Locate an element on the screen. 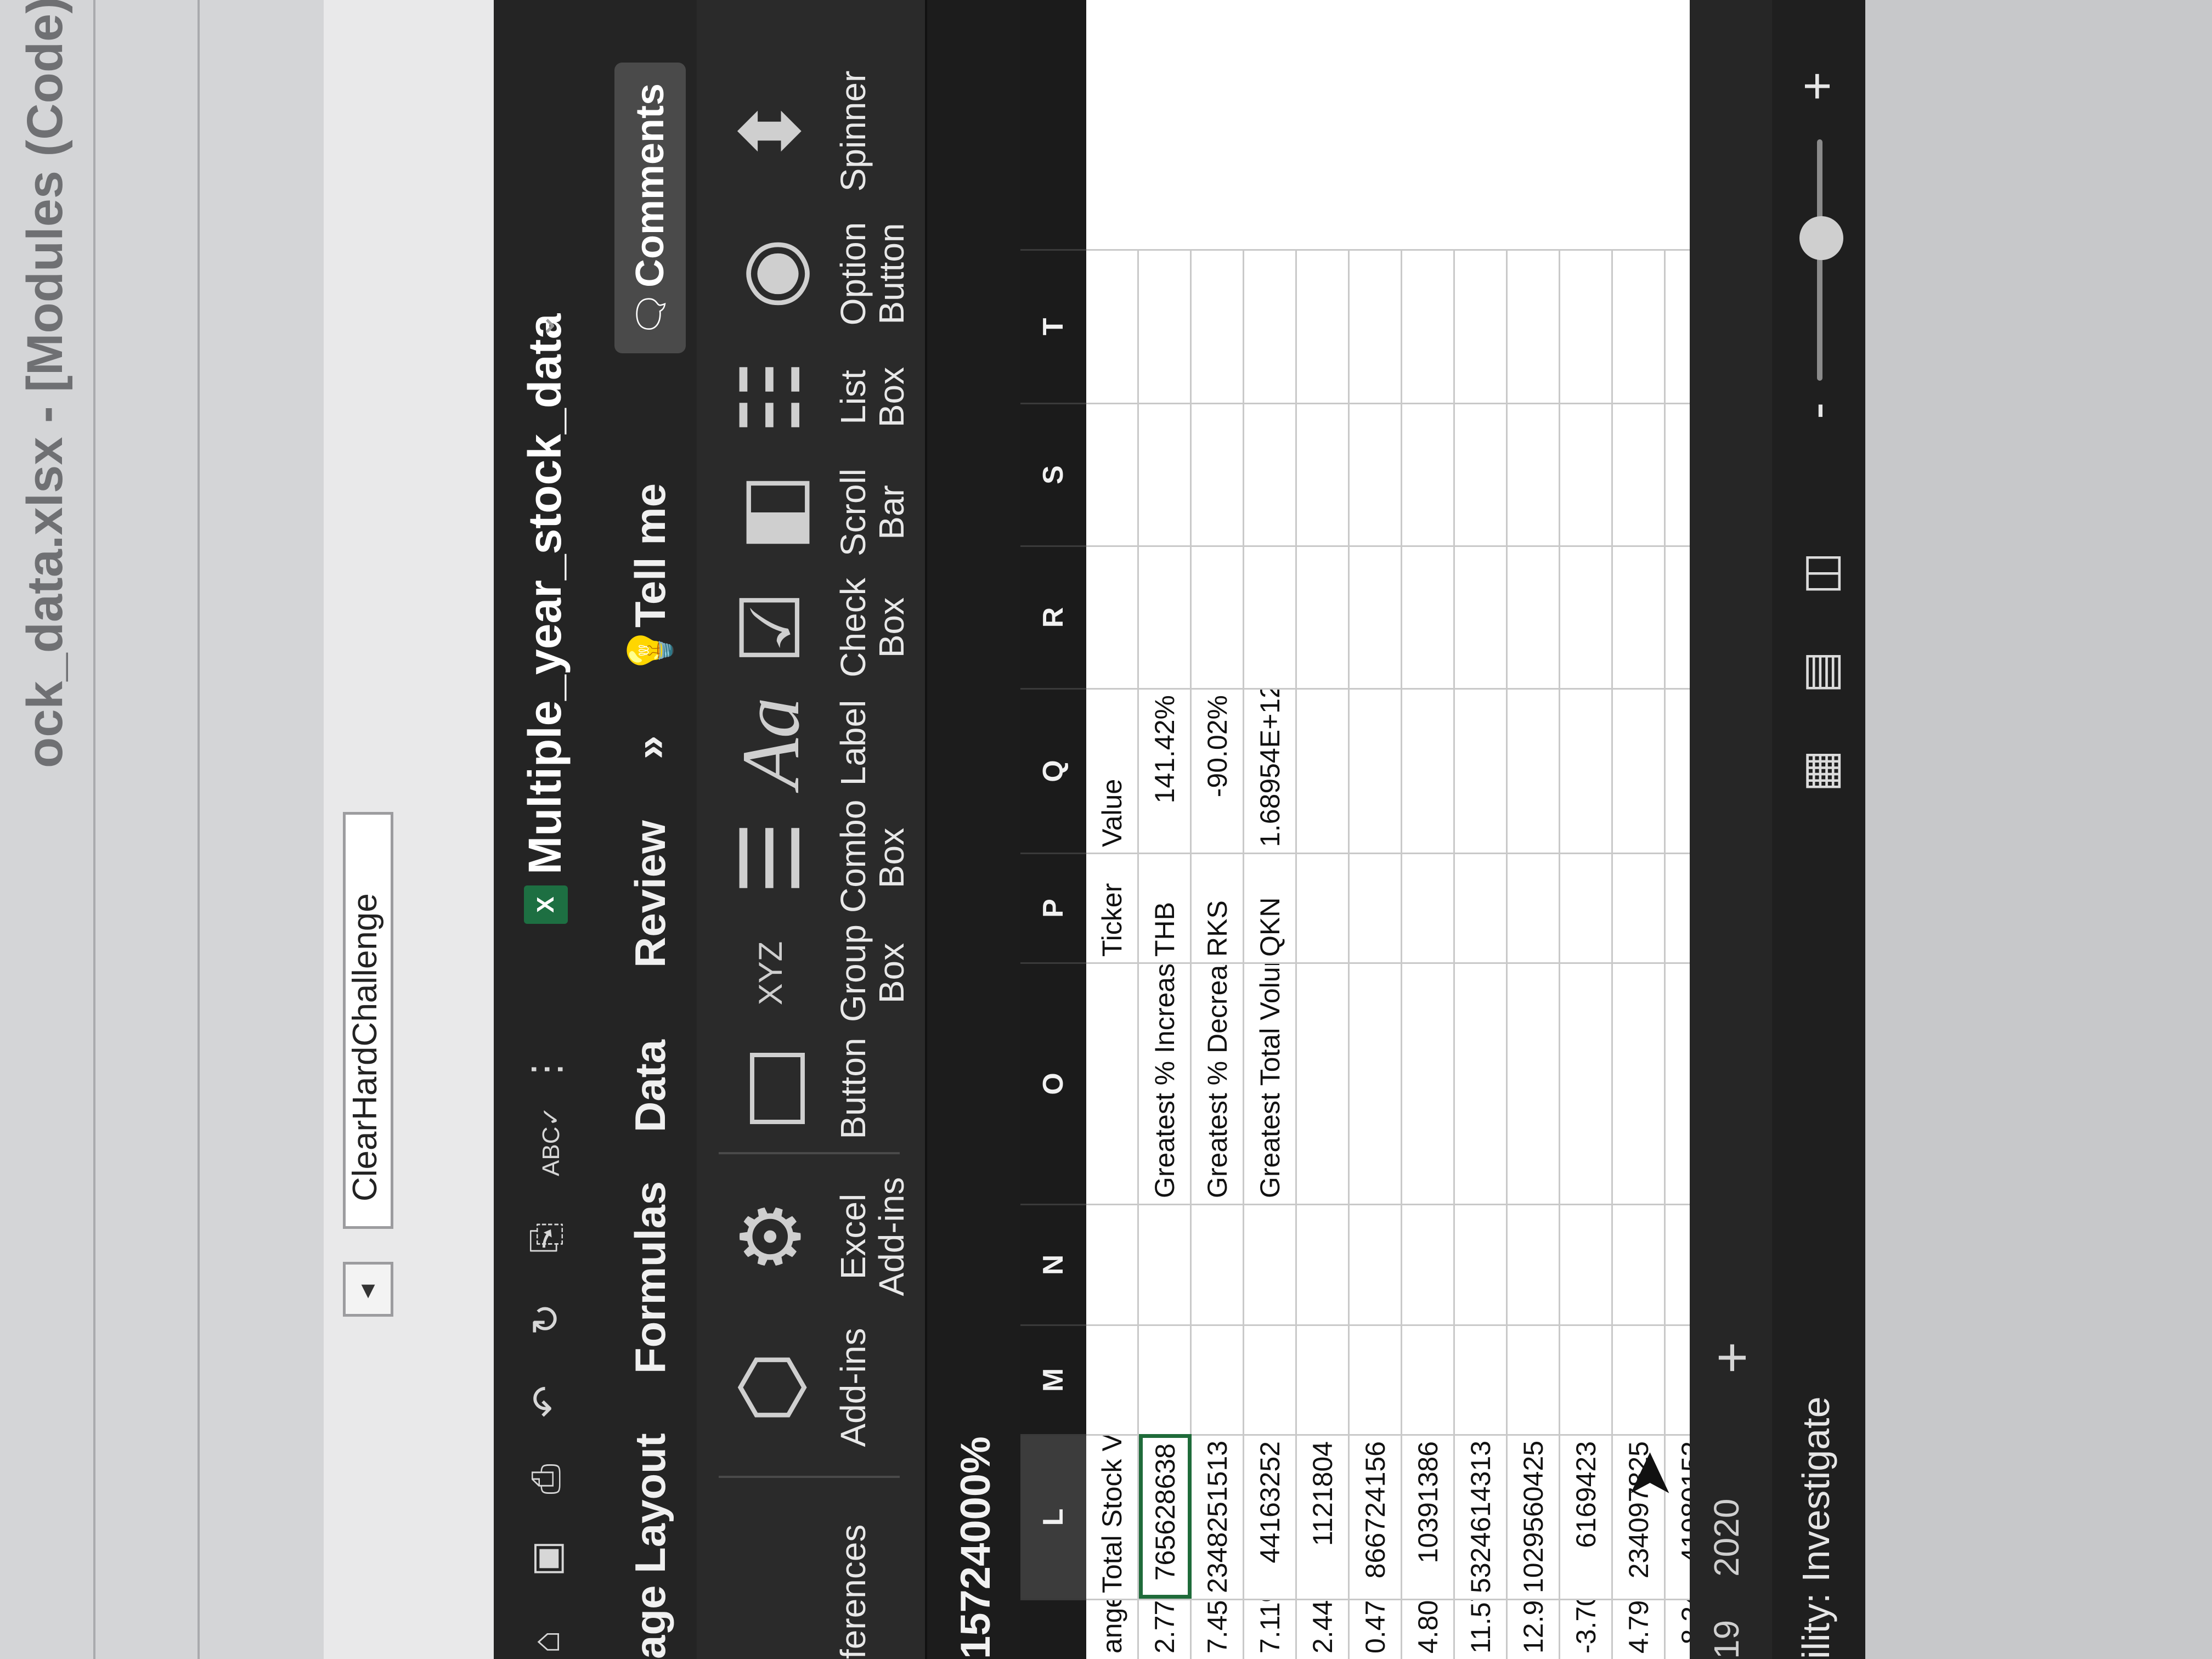 The width and height of the screenshot is (2212, 1659). grid-cell: 11.57% is located at coordinates (1482, 1629).